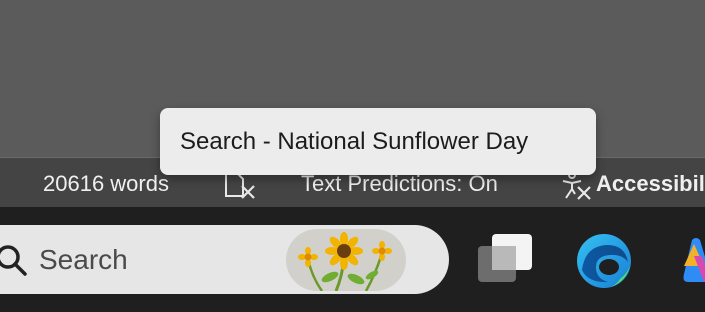  Describe the element at coordinates (13, 260) in the screenshot. I see `search-icon` at that location.